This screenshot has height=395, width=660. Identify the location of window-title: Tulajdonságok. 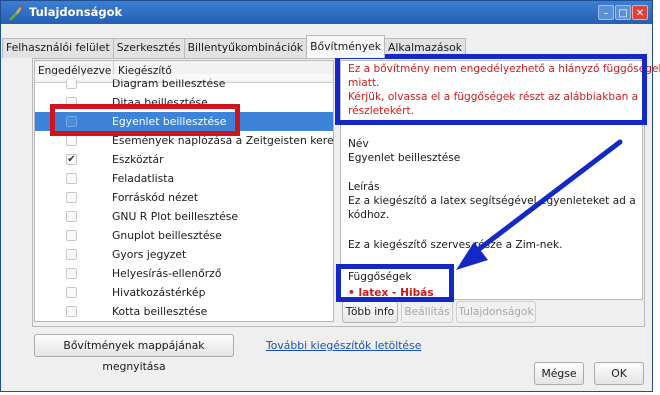
(76, 12).